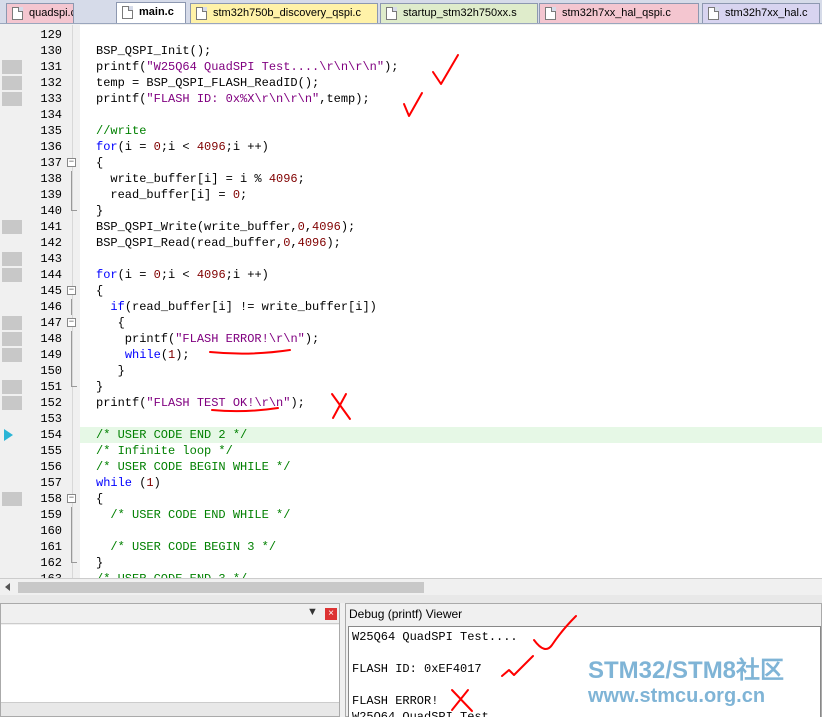 This screenshot has height=717, width=822. I want to click on tab-quadspi-c: quadspi.c, so click(40, 13).